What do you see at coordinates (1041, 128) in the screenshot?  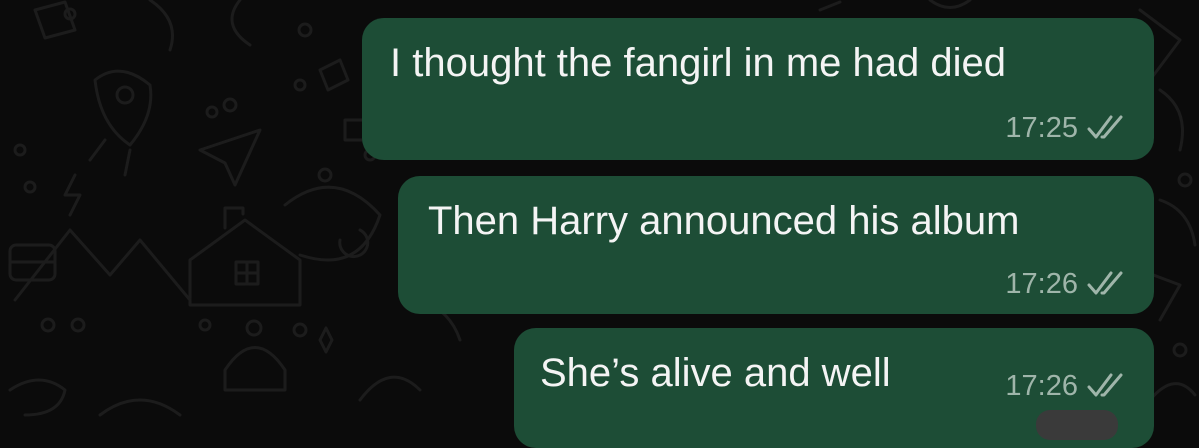 I see `message-time: 17:25` at bounding box center [1041, 128].